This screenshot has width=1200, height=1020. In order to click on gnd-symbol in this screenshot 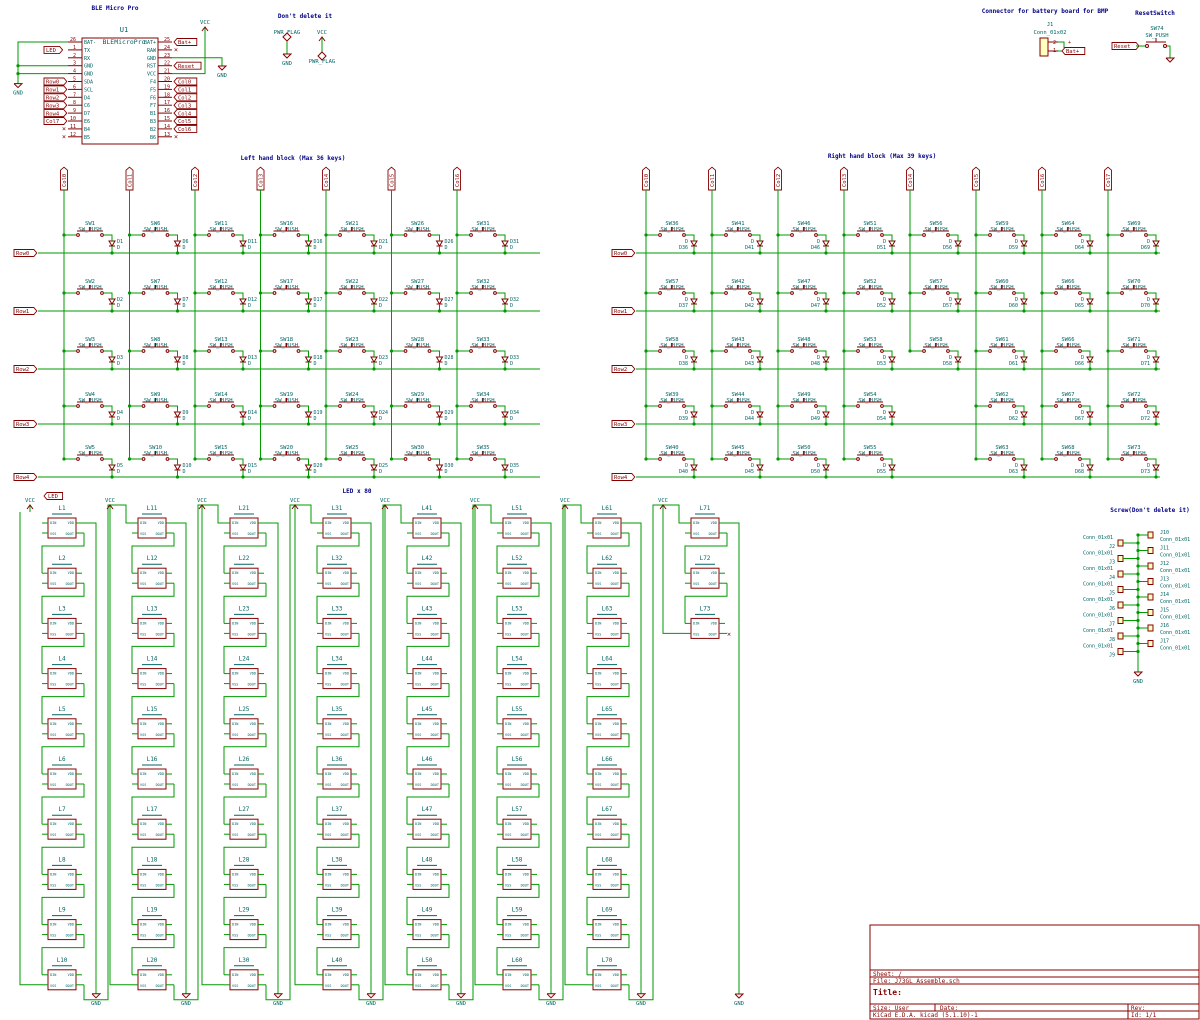, I will do `click(1170, 60)`.